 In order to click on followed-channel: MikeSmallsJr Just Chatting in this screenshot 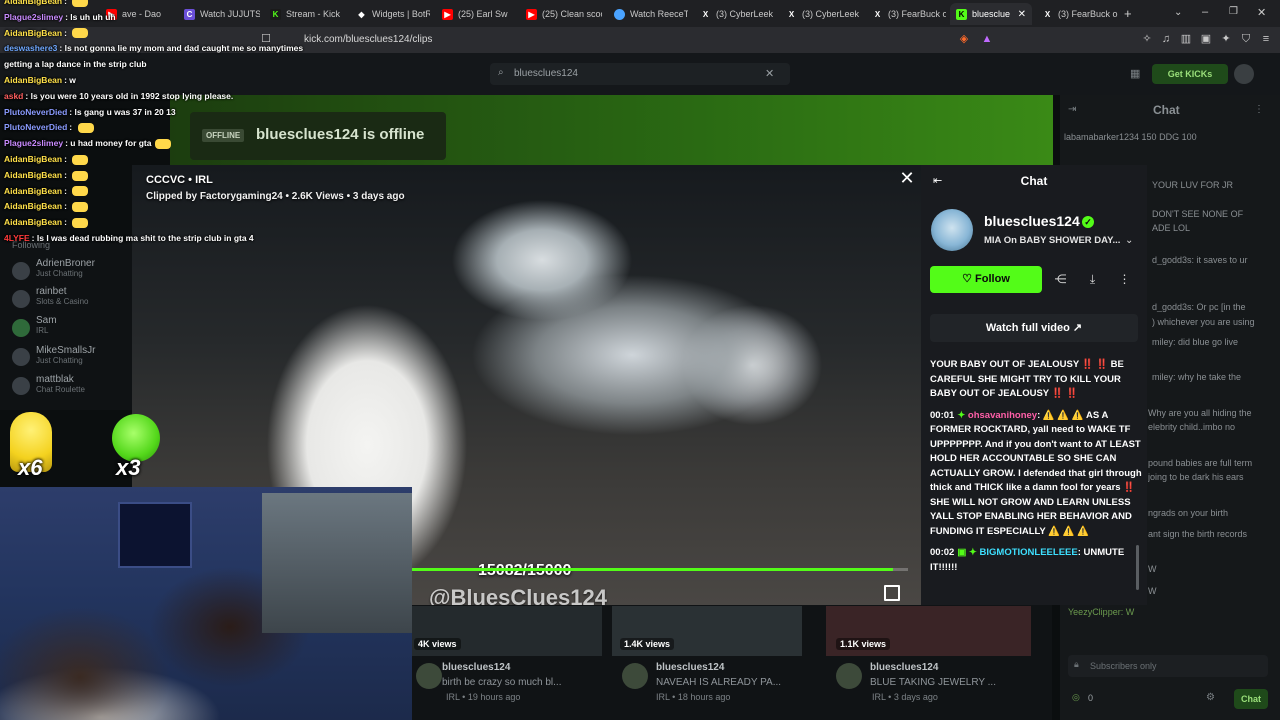, I will do `click(65, 355)`.